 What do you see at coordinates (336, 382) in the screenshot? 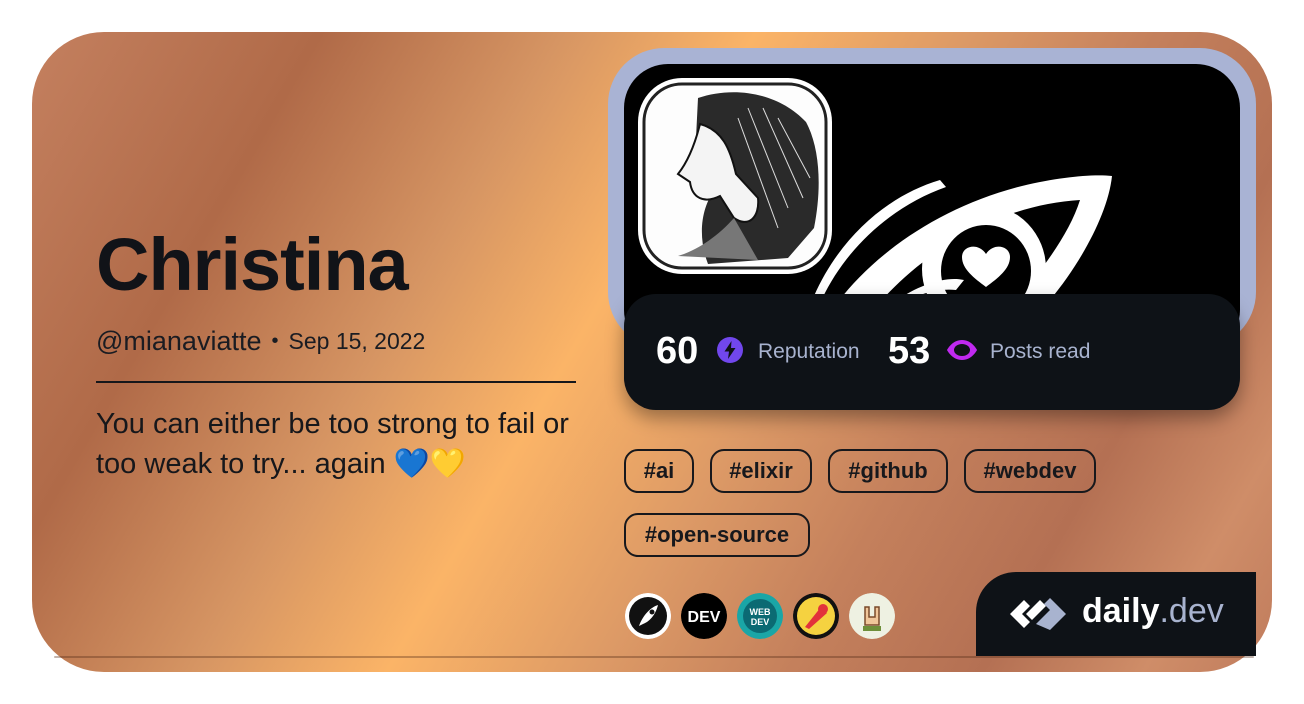
I see `divider` at bounding box center [336, 382].